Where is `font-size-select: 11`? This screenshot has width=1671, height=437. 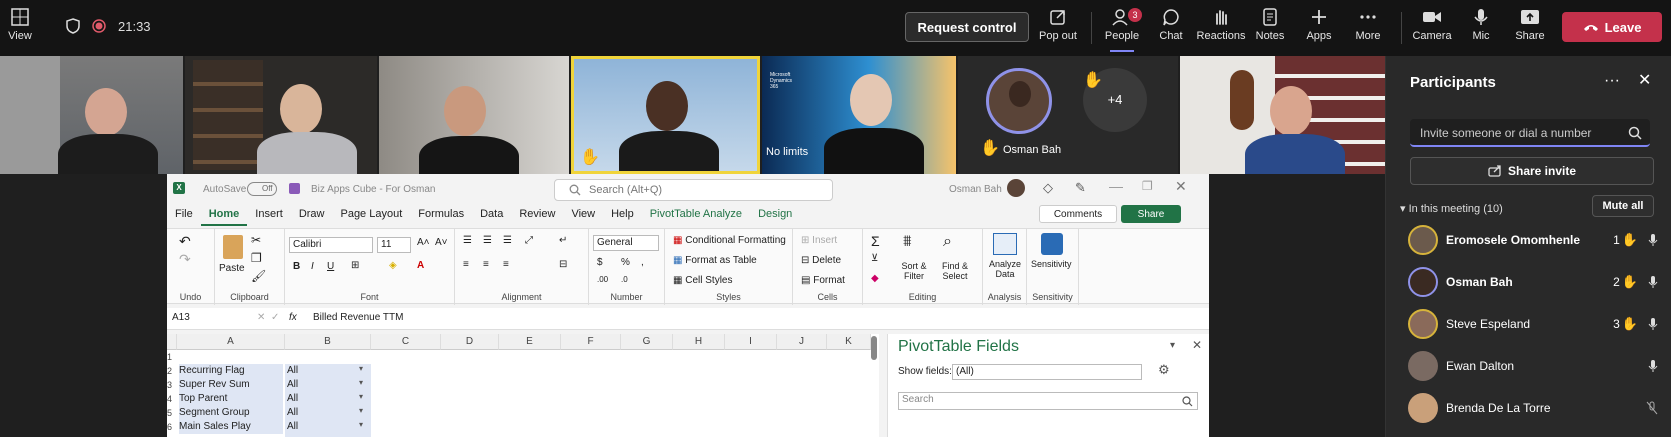 font-size-select: 11 is located at coordinates (394, 245).